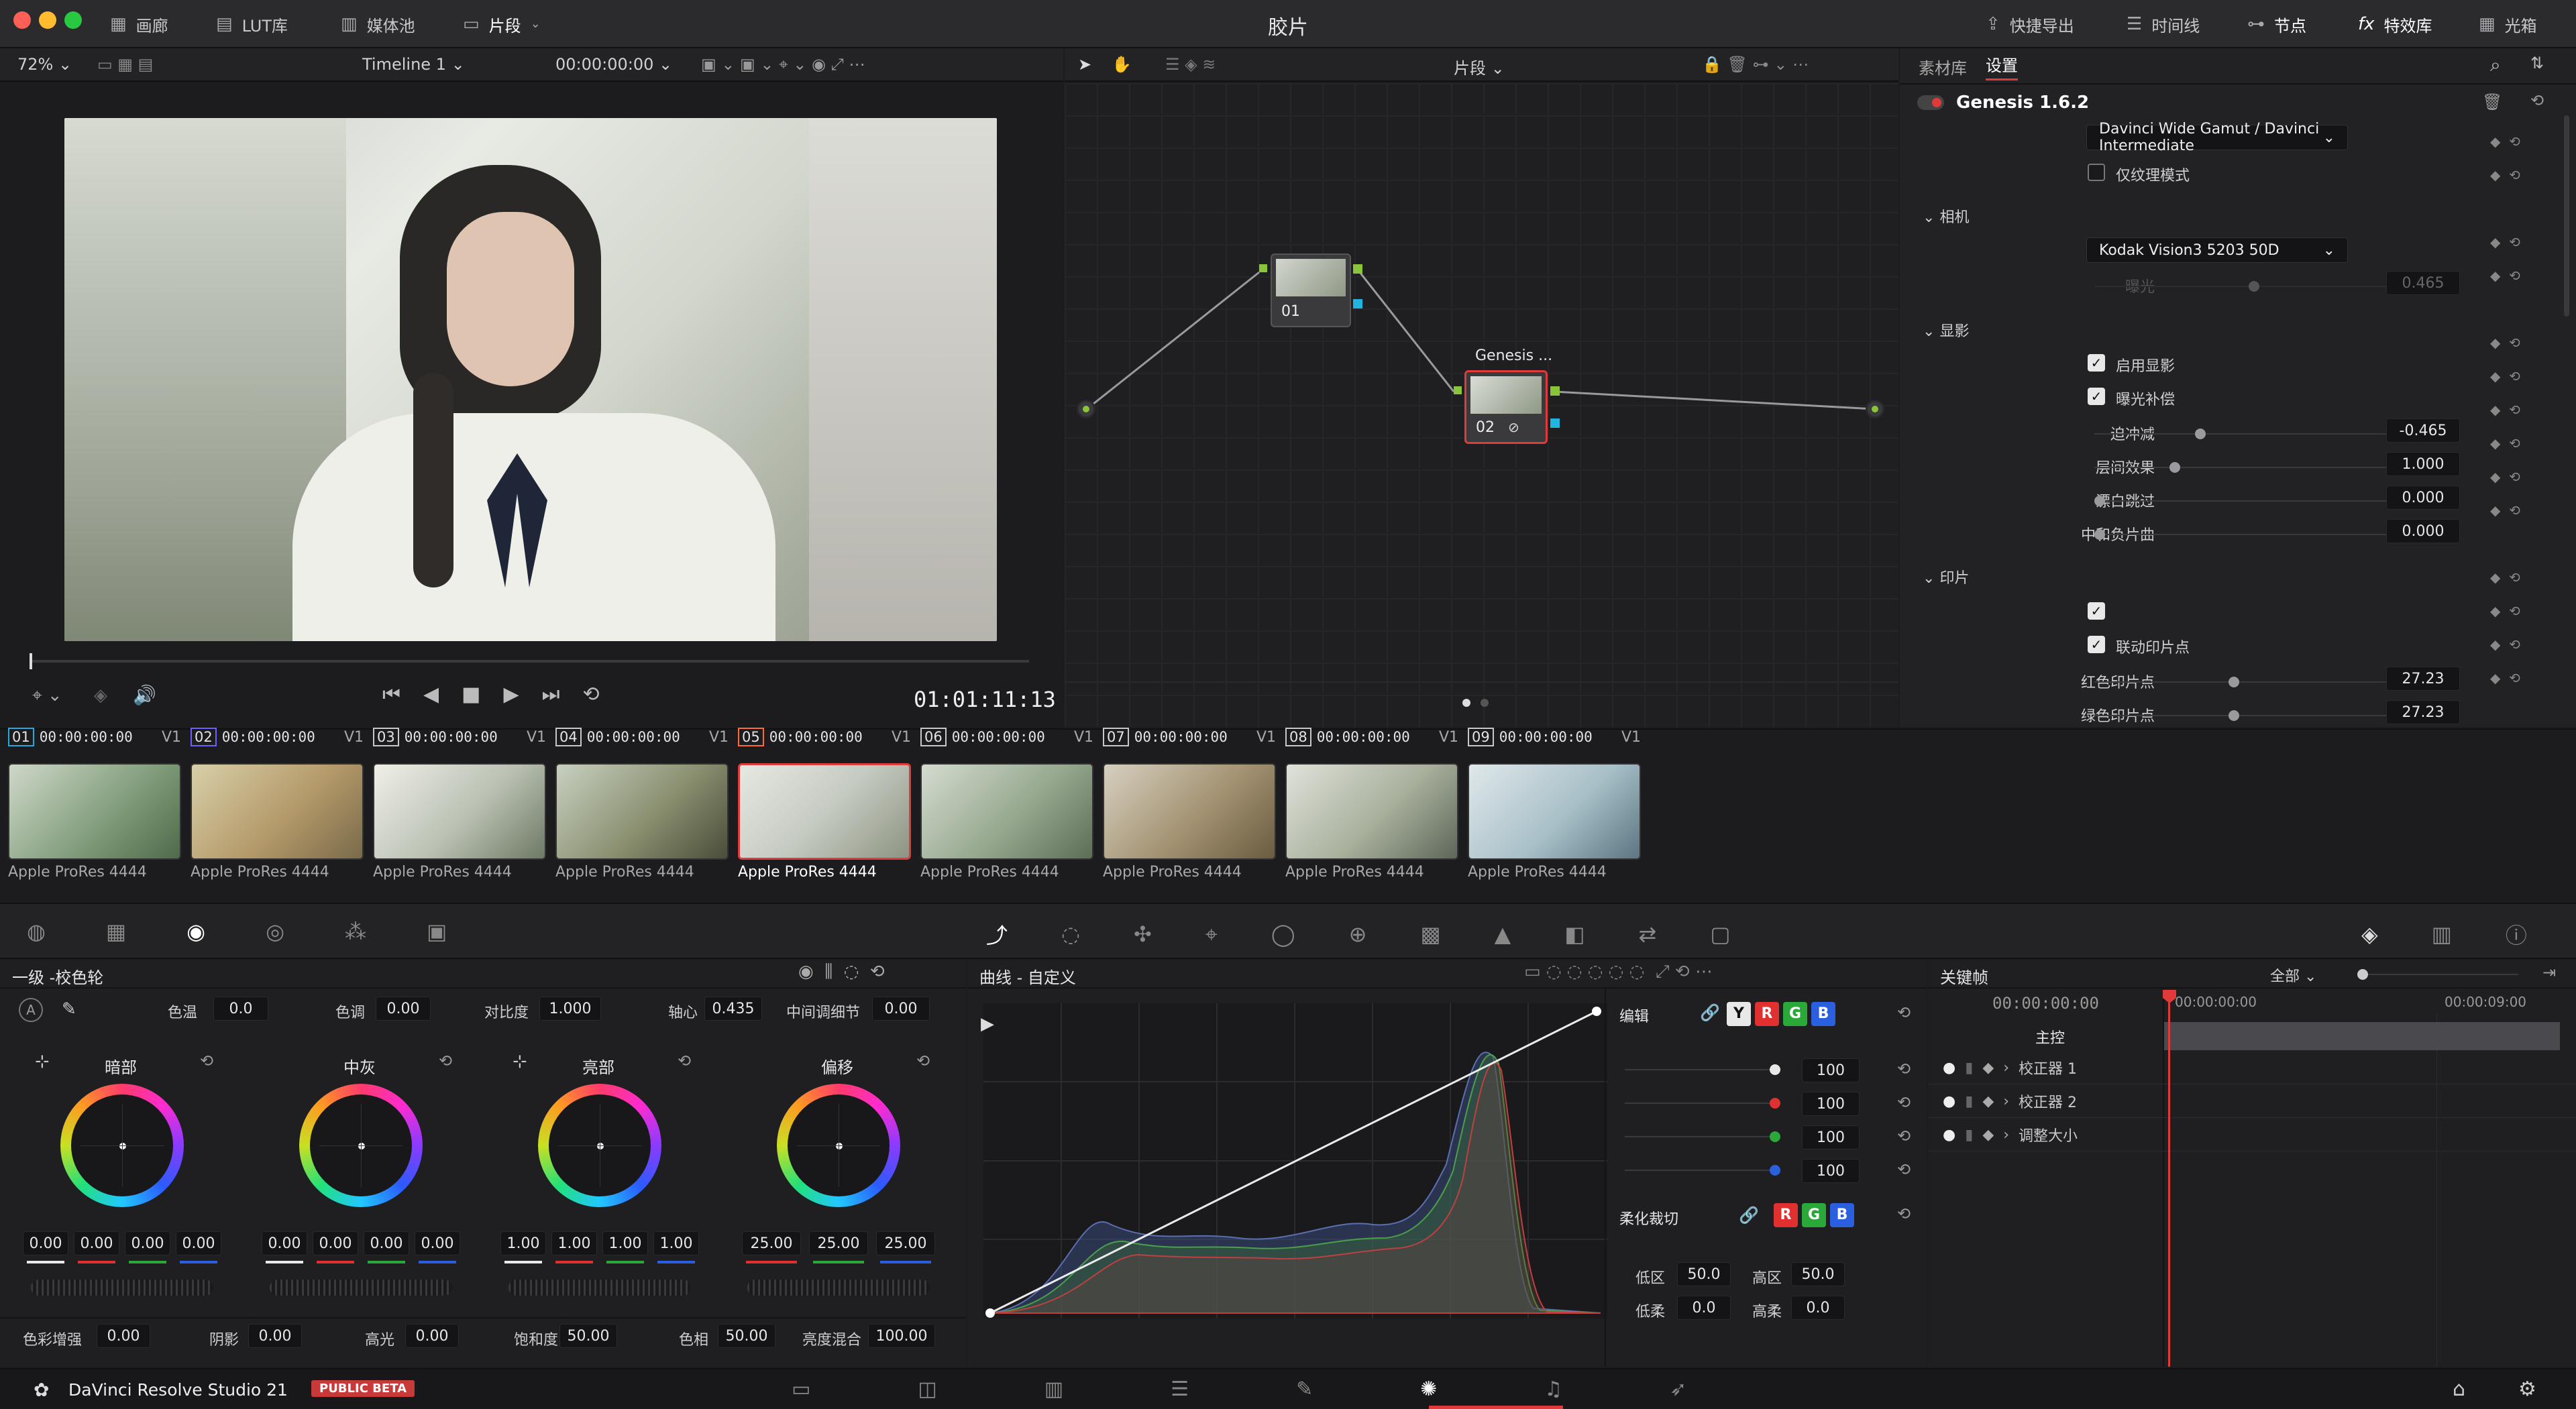 The height and width of the screenshot is (1409, 2576). I want to click on play-icon: ▶, so click(511, 694).